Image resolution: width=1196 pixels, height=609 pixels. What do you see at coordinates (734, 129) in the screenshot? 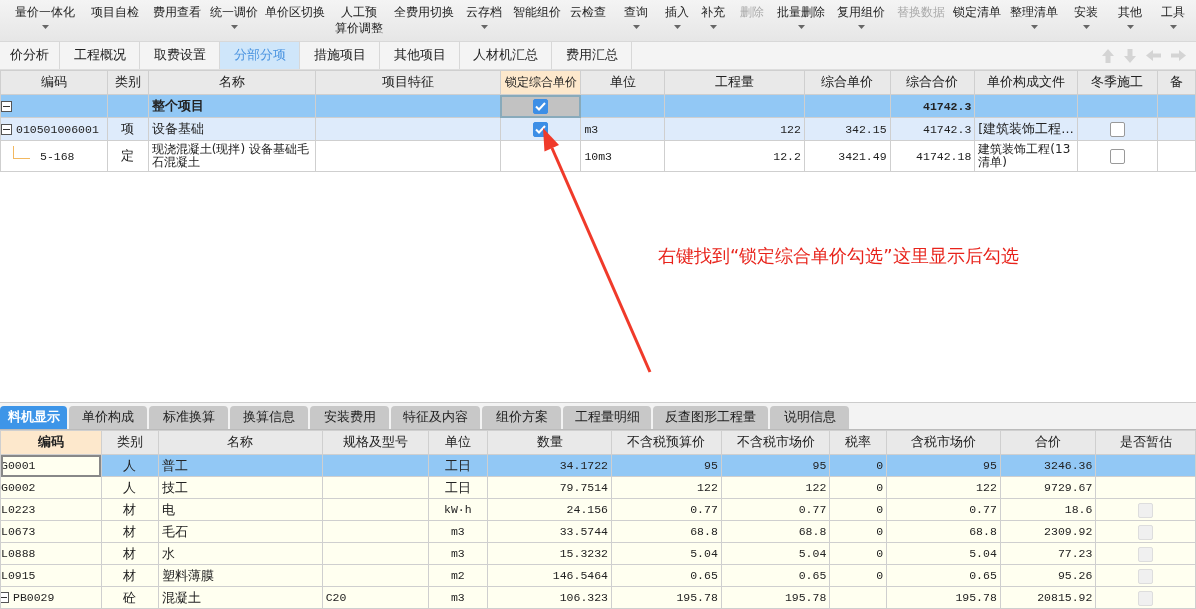
I see `table-cell: 122` at bounding box center [734, 129].